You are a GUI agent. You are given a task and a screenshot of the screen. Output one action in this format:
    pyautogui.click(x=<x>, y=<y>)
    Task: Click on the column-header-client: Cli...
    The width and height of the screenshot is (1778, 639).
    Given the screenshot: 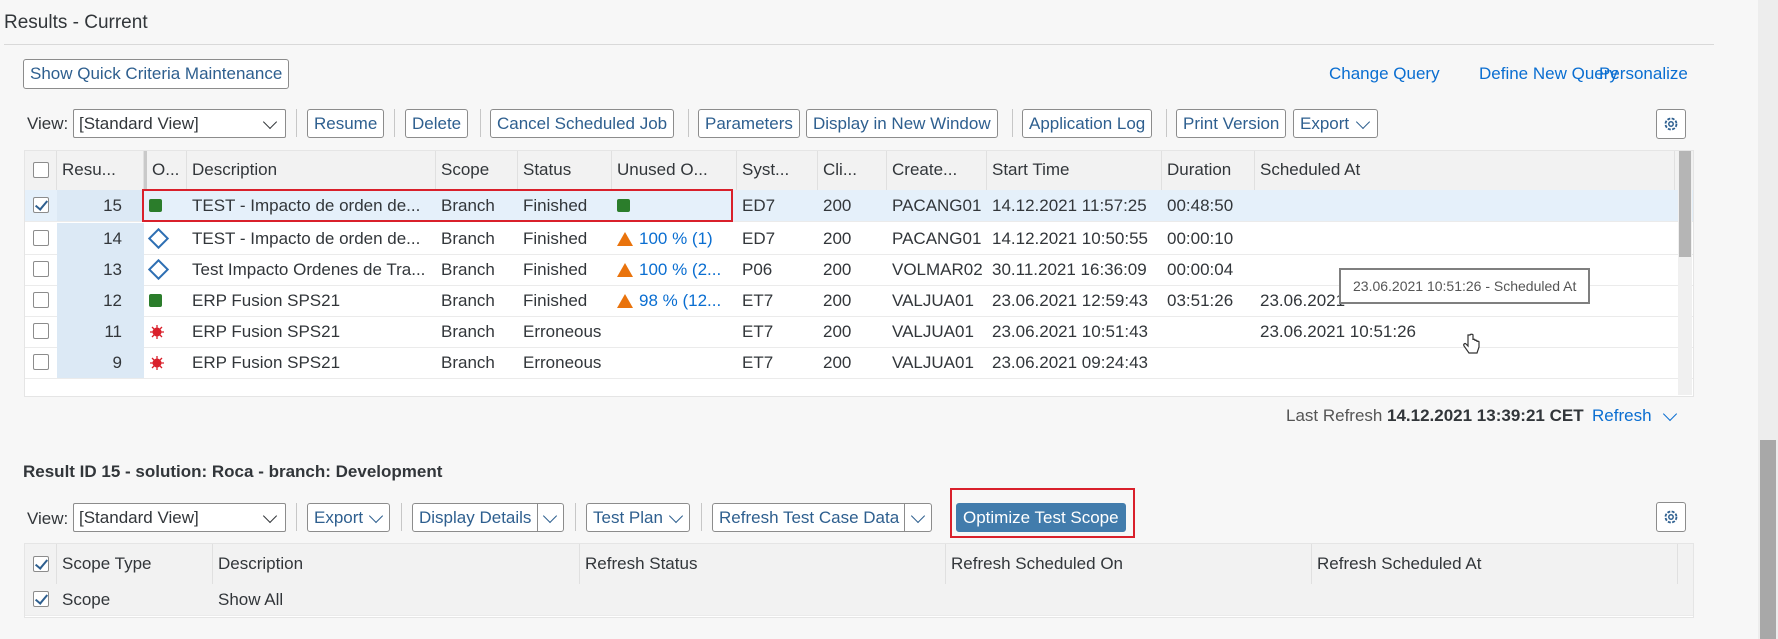 What is the action you would take?
    pyautogui.click(x=852, y=170)
    